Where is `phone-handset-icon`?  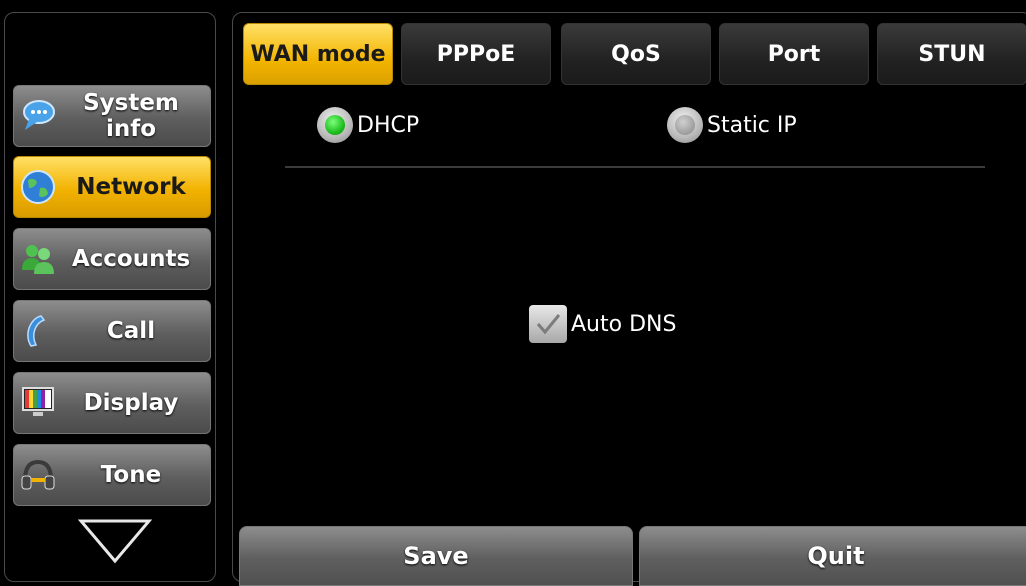
phone-handset-icon is located at coordinates (38, 331).